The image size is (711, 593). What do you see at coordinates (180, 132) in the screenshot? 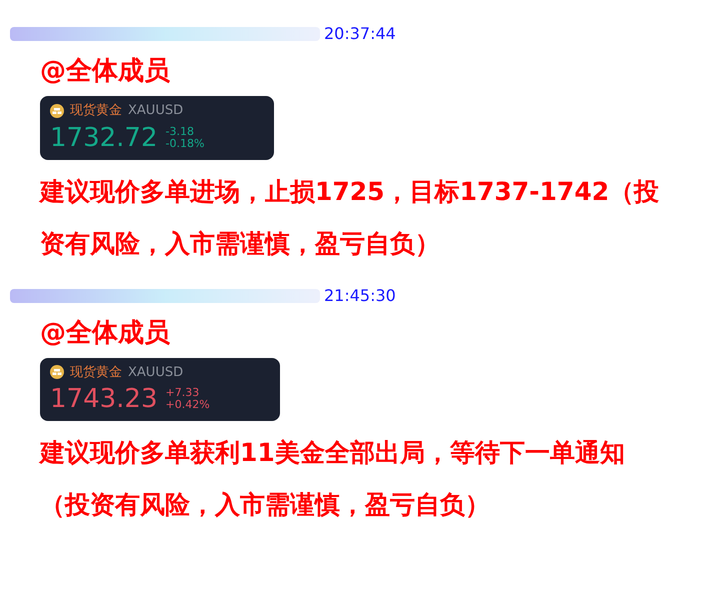
I see `price-change: -3.18` at bounding box center [180, 132].